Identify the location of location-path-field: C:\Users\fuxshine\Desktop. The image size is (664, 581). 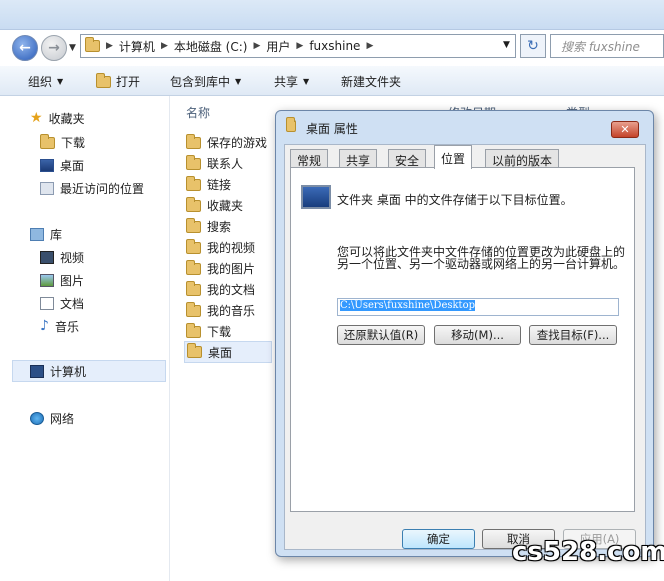
(478, 307).